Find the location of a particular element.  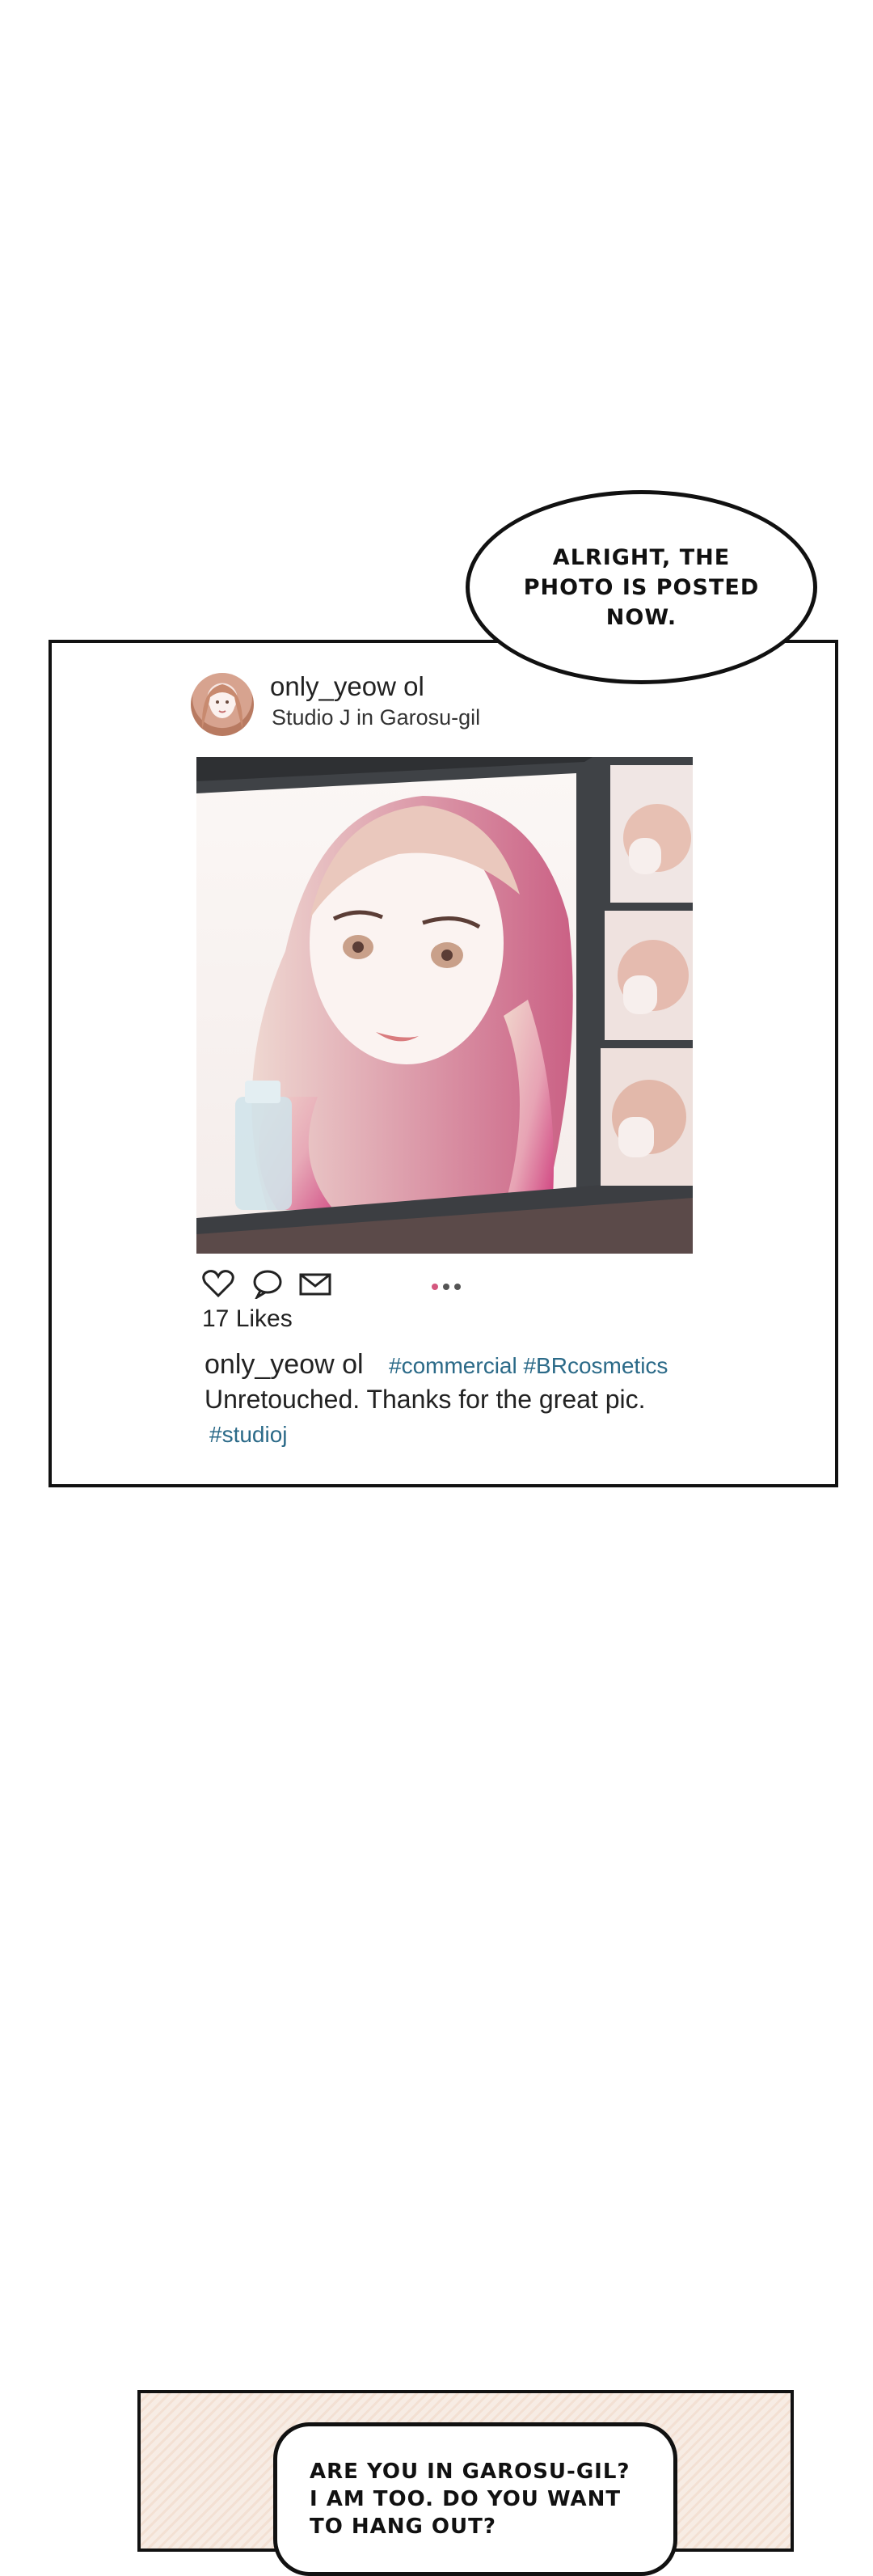

post-photo is located at coordinates (444, 1006).